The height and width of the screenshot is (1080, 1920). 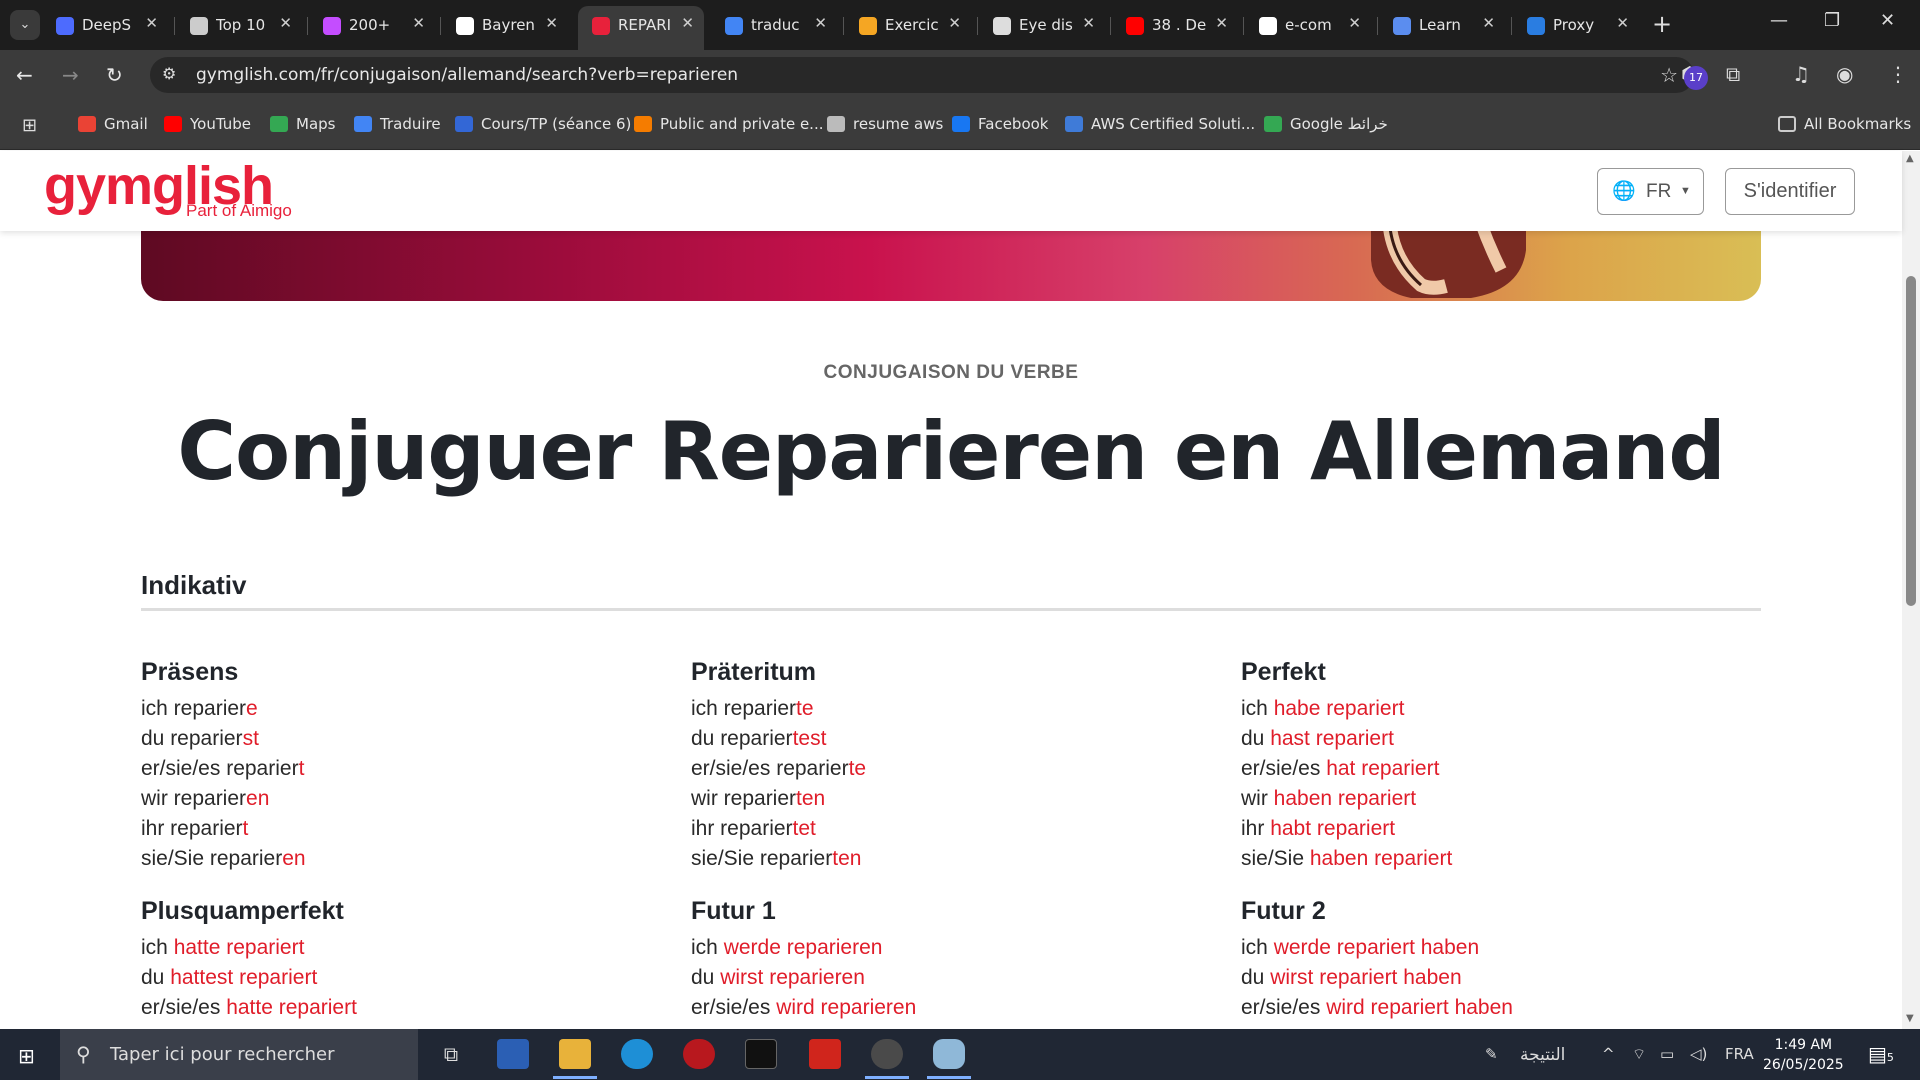 I want to click on restore-button: ❐, so click(x=1832, y=20).